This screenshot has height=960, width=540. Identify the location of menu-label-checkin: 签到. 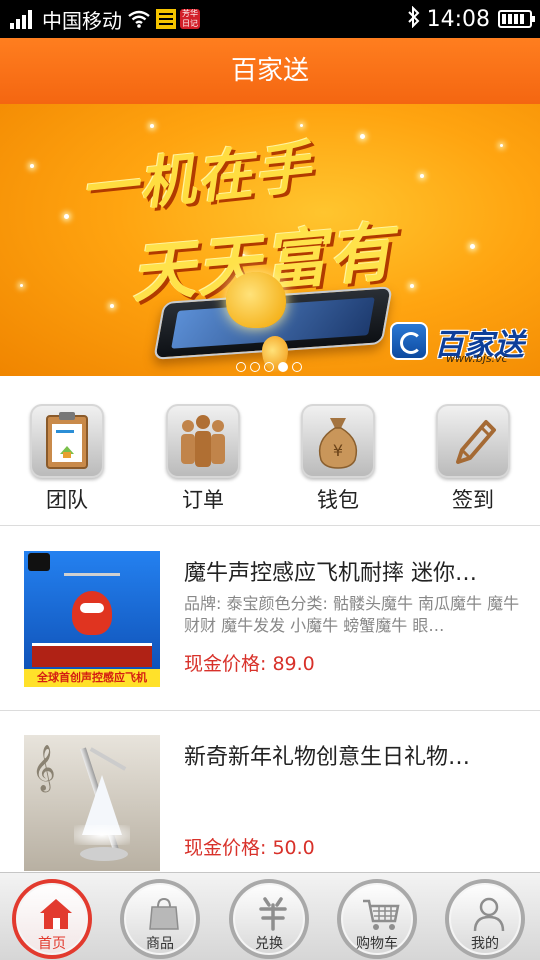
(473, 500).